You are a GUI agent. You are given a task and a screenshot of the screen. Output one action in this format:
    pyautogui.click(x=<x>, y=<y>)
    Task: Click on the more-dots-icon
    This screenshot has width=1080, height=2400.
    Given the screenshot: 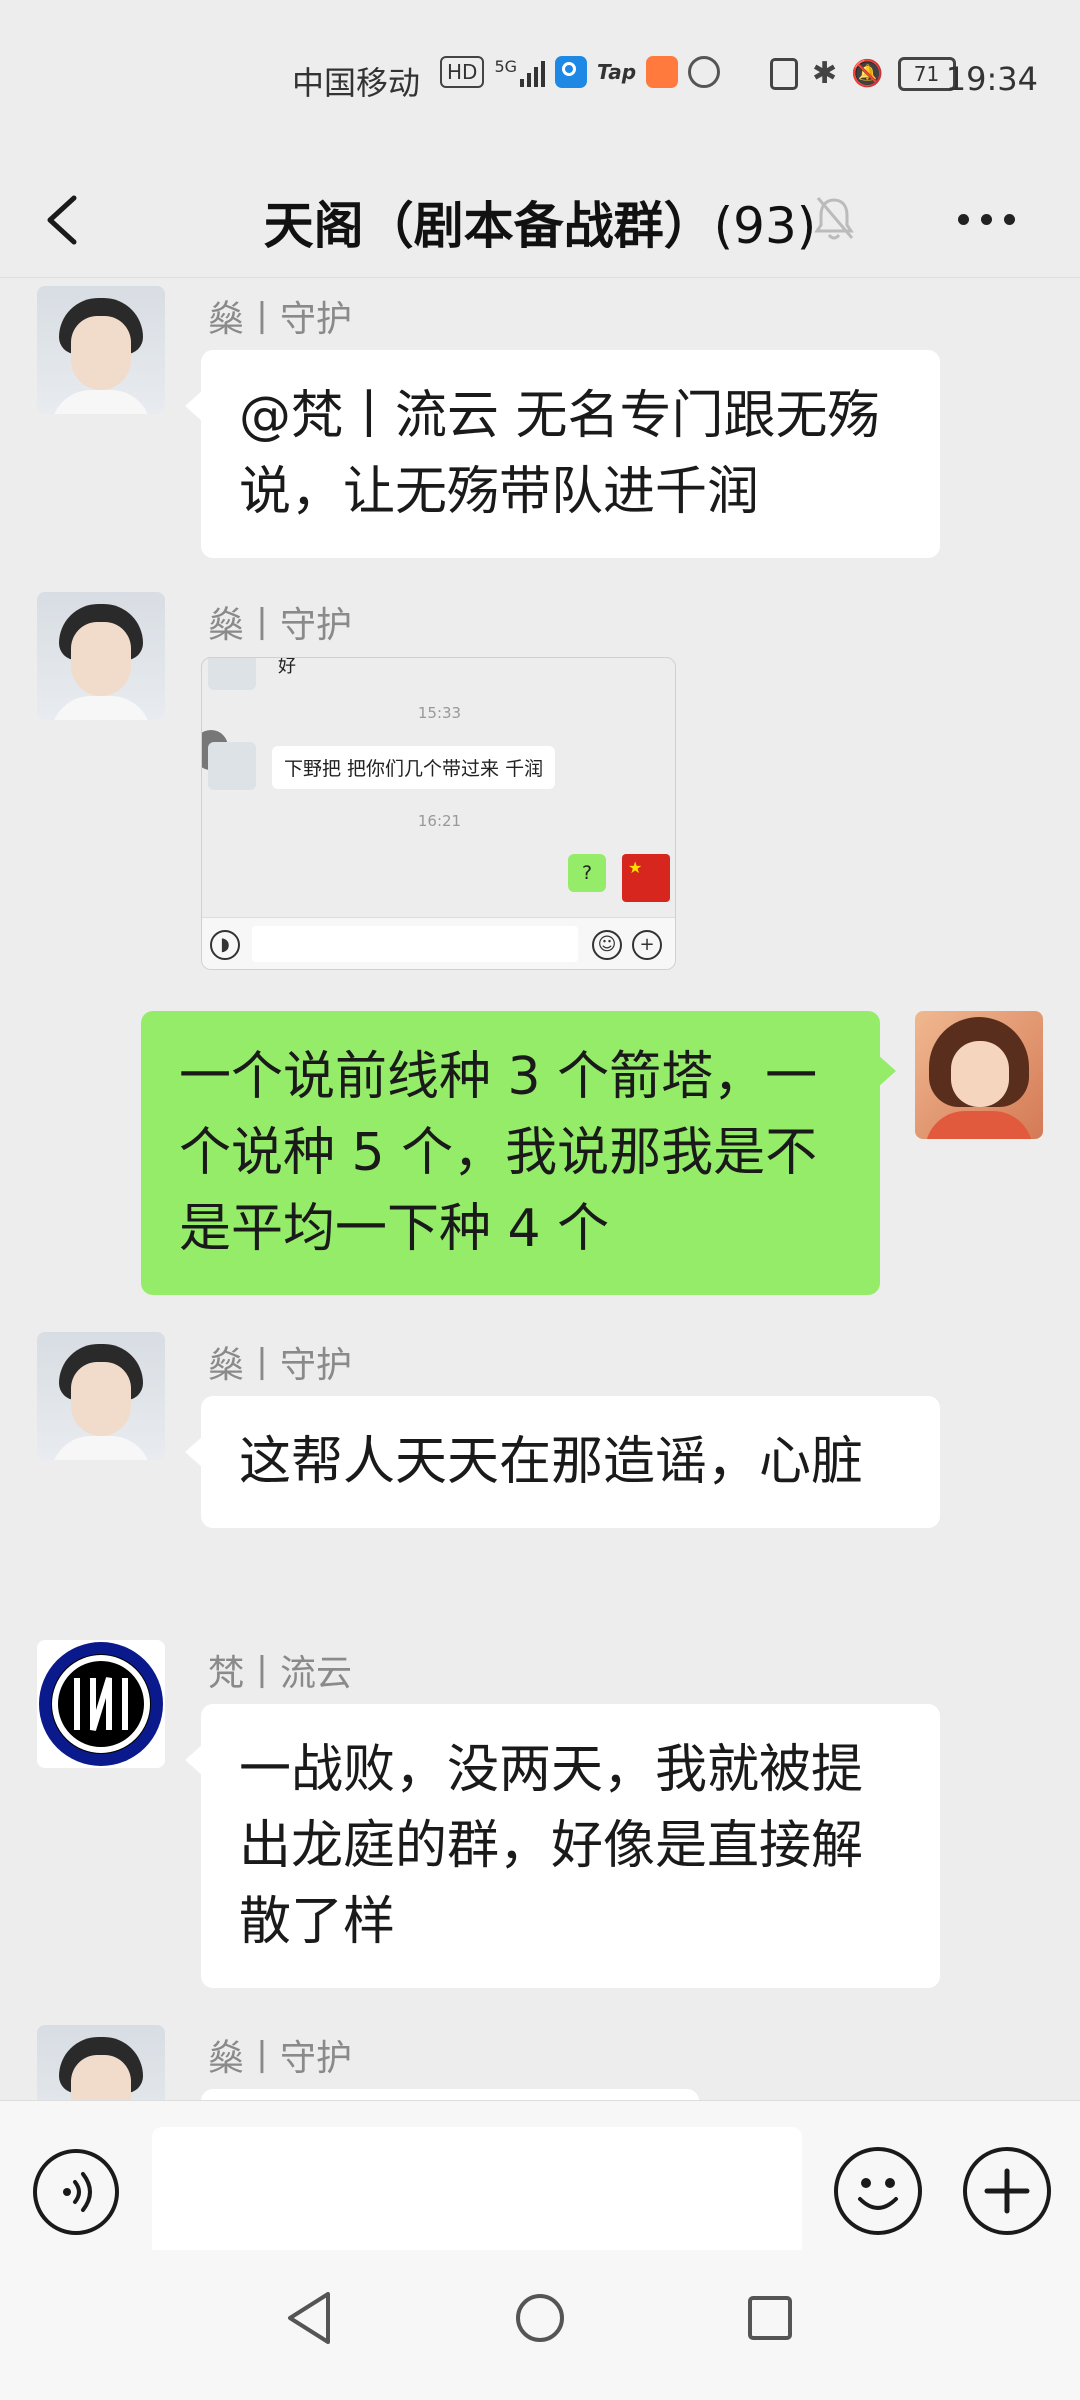 What is the action you would take?
    pyautogui.click(x=963, y=219)
    